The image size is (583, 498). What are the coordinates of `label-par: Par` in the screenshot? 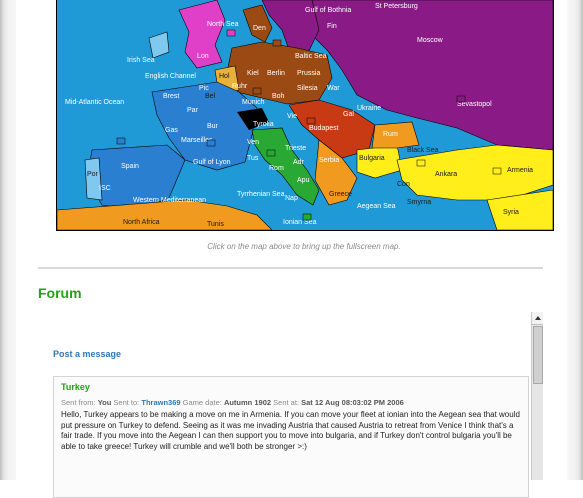 It's located at (193, 110).